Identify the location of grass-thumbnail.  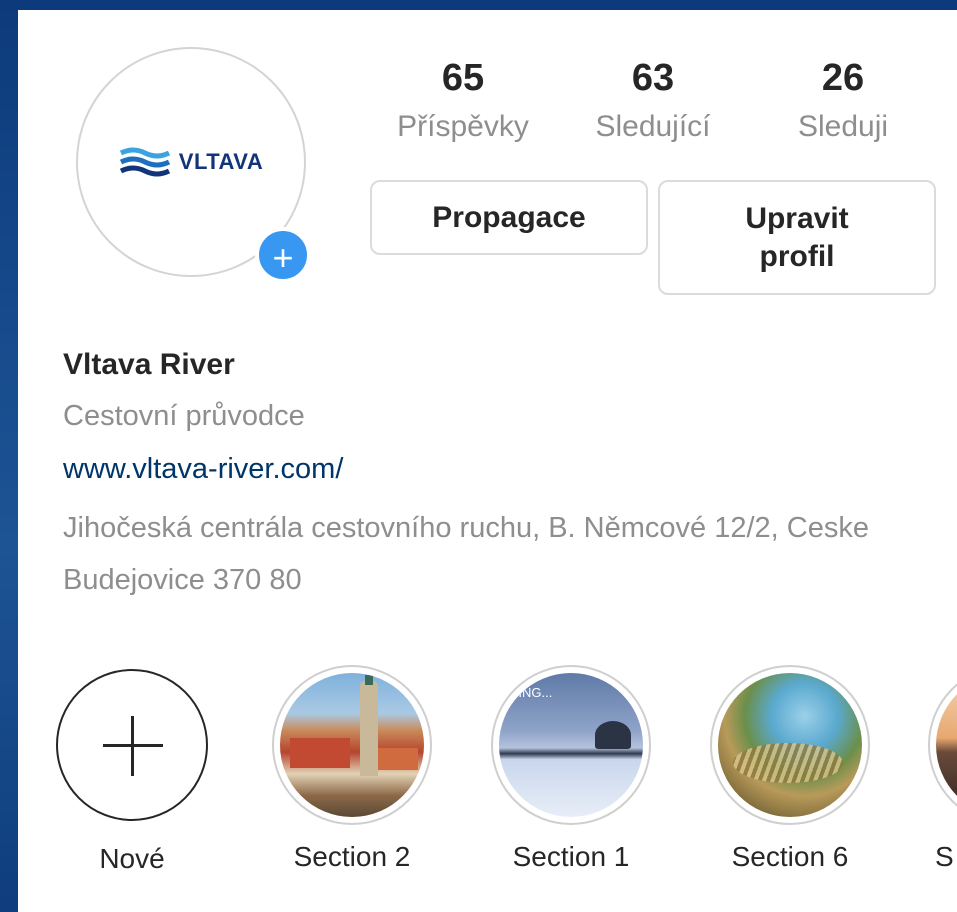
(790, 745).